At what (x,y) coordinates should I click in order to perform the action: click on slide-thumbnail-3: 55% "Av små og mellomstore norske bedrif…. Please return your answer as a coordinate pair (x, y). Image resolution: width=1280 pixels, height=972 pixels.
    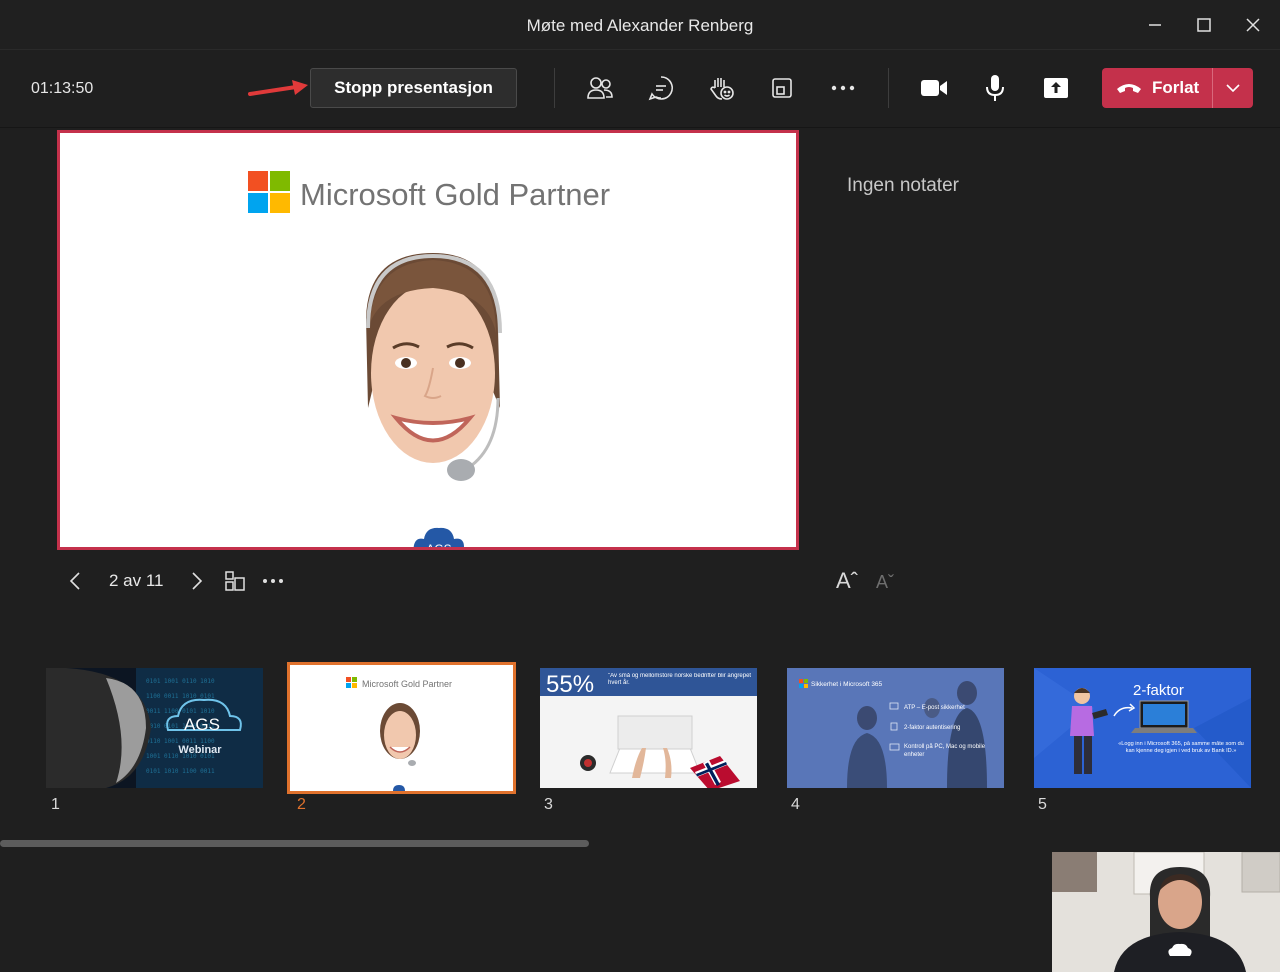
    Looking at the image, I should click on (648, 728).